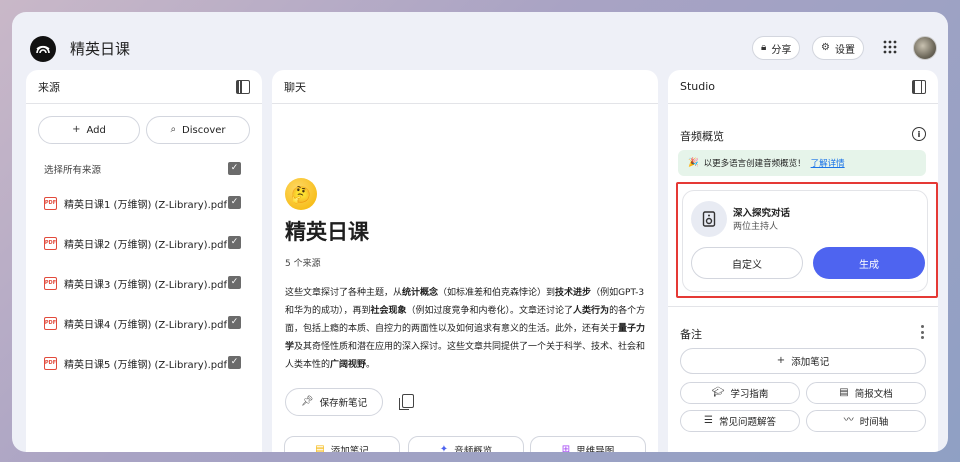 Image resolution: width=960 pixels, height=462 pixels. What do you see at coordinates (595, 449) in the screenshot?
I see `chip-label: 思维导图` at bounding box center [595, 449].